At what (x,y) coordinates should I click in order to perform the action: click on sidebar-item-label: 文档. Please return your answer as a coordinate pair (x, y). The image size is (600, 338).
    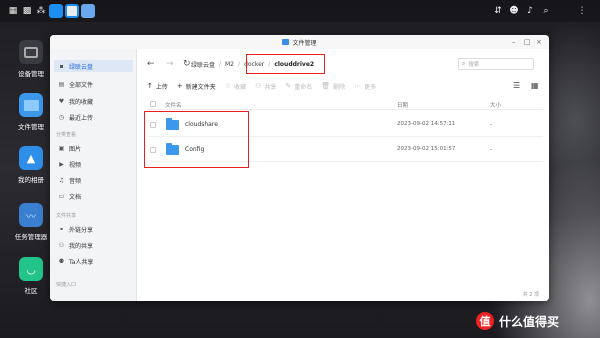
    Looking at the image, I should click on (75, 197).